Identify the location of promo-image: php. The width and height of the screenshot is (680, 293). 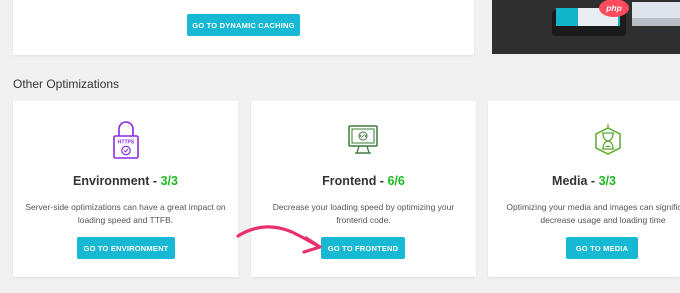
(586, 27).